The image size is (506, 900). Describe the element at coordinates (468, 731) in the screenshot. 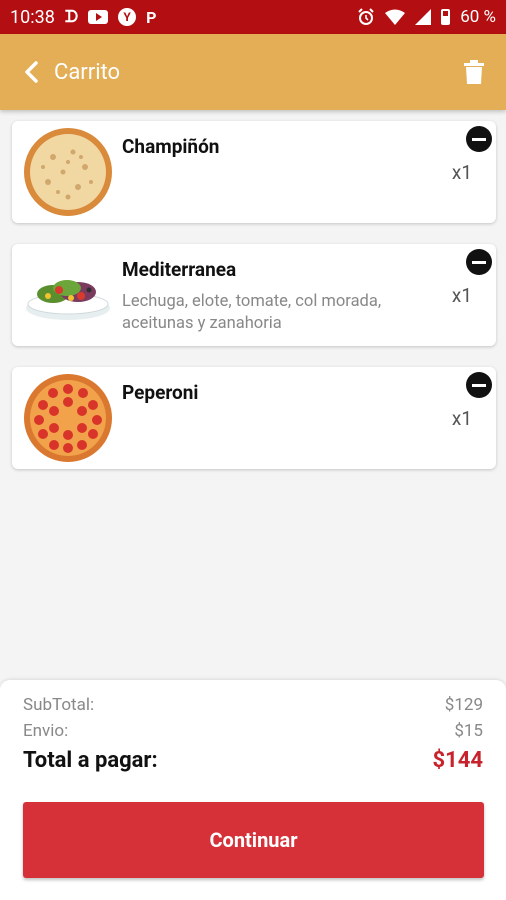

I see `shipping-value: $15` at that location.